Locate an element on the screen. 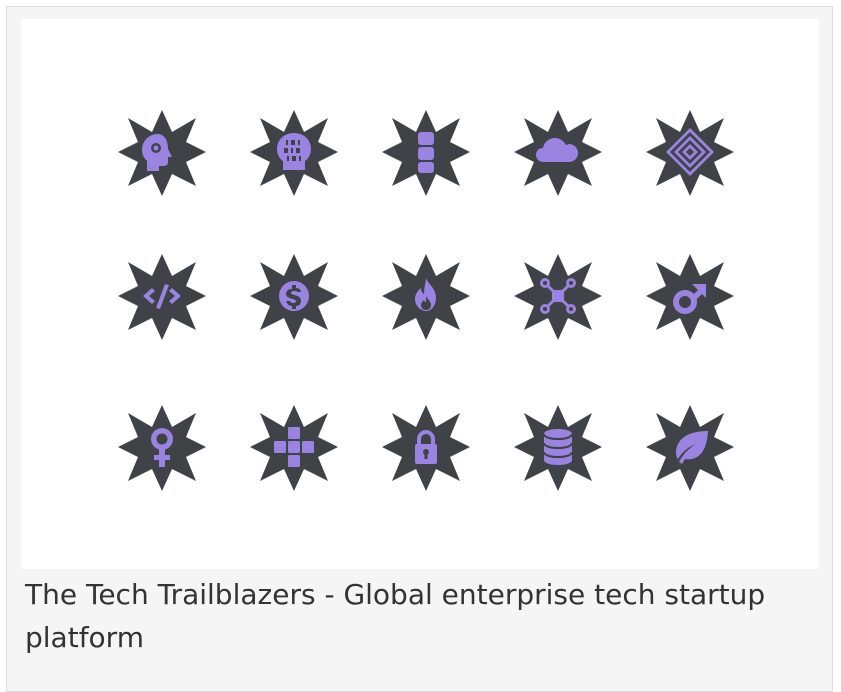  network-nodes-icon is located at coordinates (558, 296).